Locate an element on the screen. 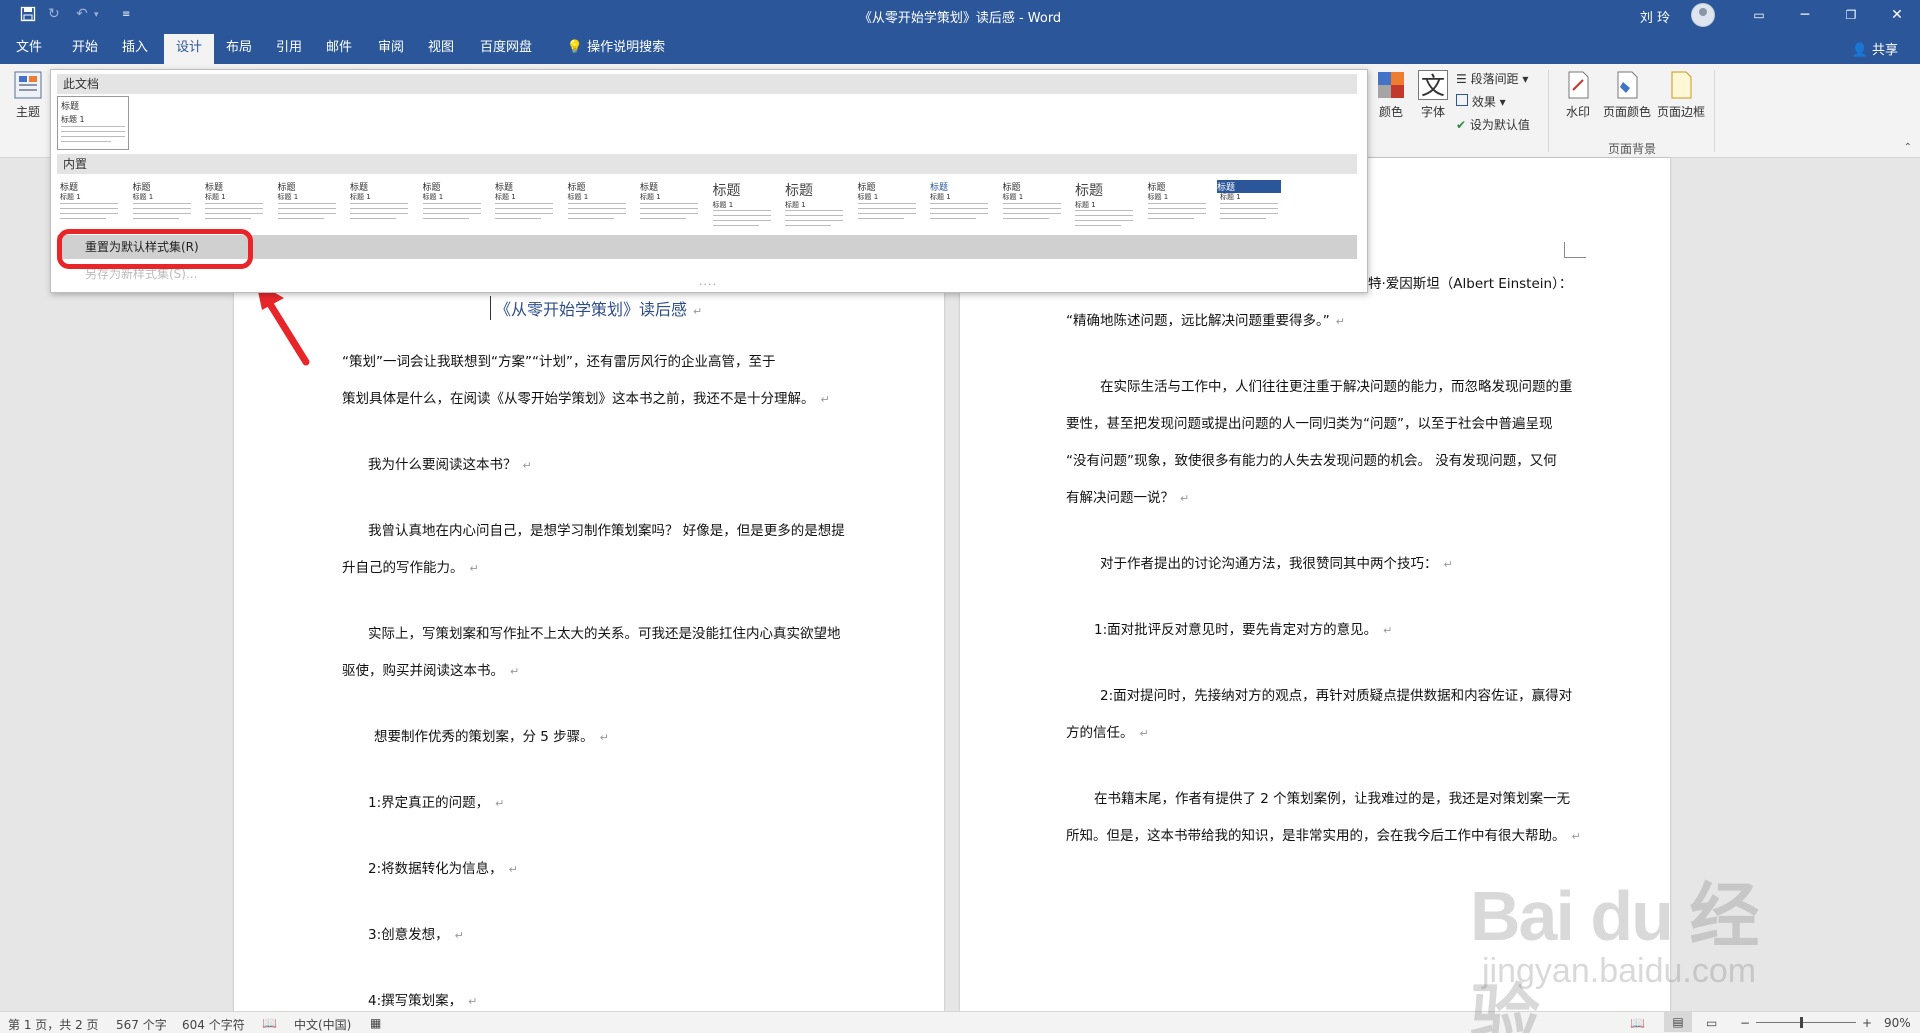 The image size is (1920, 1033). paragraph: 2:将数据转化为信息， ↵ is located at coordinates (443, 869).